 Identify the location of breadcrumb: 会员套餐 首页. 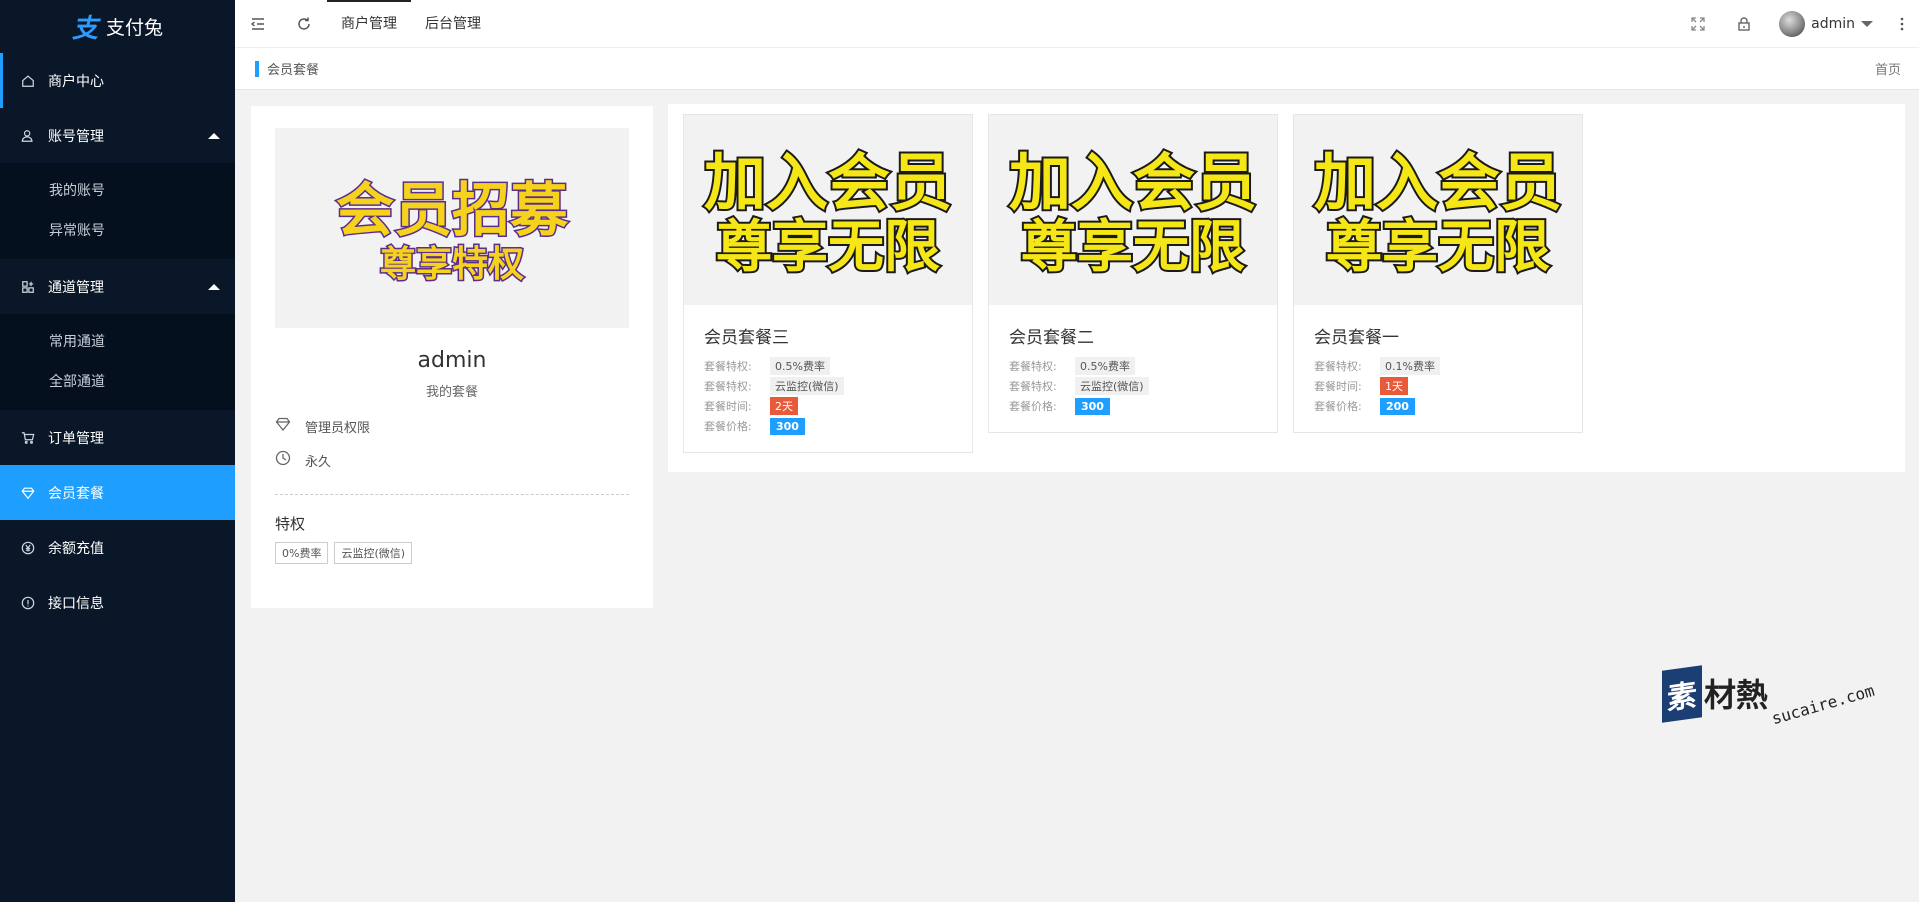
(1077, 69).